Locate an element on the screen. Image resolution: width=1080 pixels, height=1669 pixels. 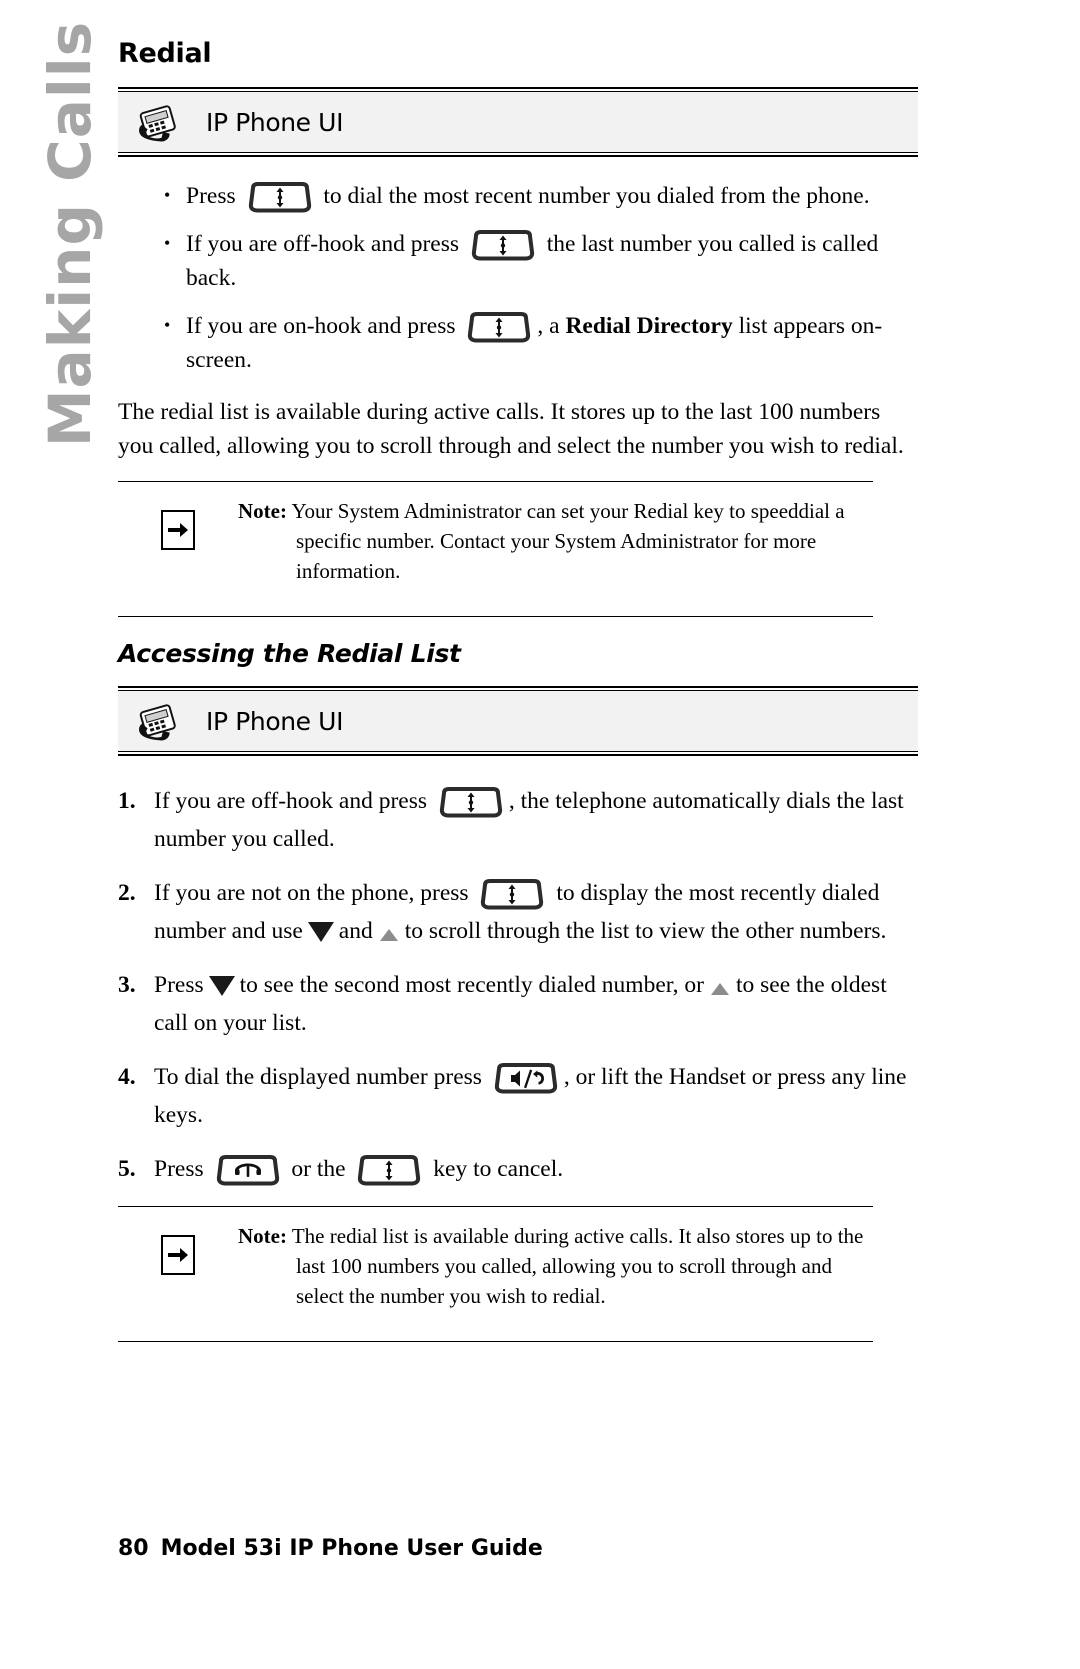
step-3-pre: Press is located at coordinates (179, 985).